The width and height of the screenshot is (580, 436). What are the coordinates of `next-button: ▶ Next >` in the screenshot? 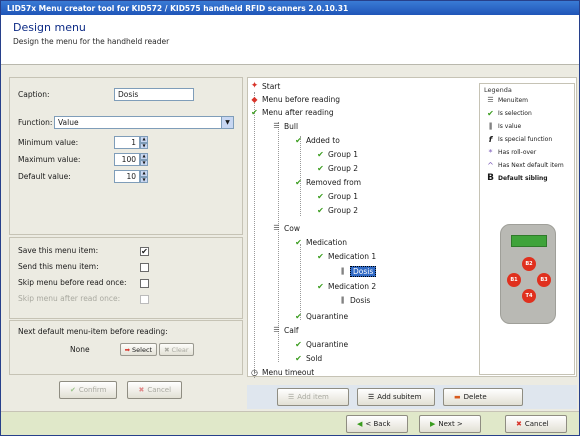 It's located at (450, 424).